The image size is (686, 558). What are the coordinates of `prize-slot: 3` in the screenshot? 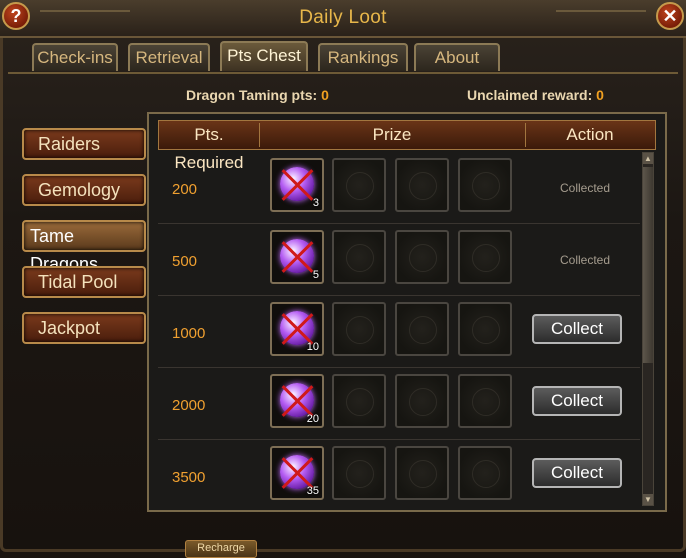 It's located at (297, 185).